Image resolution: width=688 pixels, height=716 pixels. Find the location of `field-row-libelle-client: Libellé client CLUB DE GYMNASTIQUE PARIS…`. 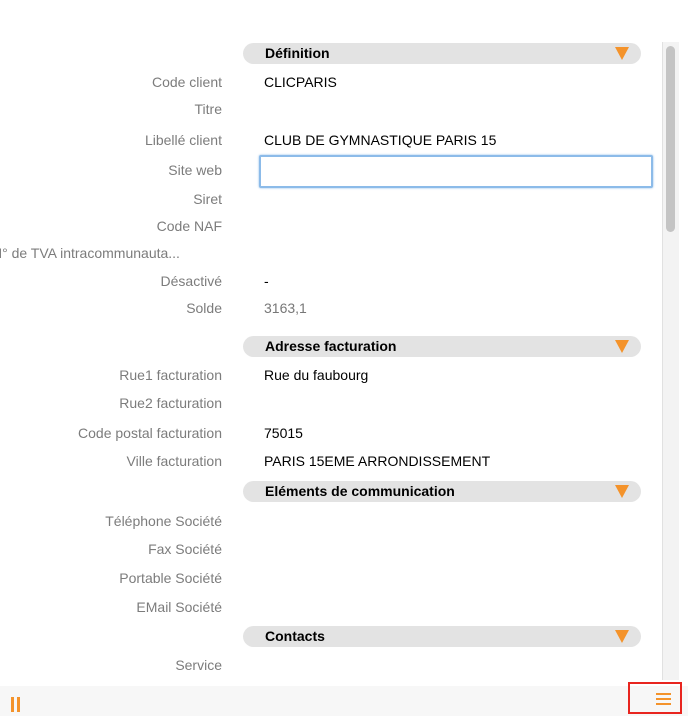

field-row-libelle-client: Libellé client CLUB DE GYMNASTIQUE PARIS… is located at coordinates (330, 140).